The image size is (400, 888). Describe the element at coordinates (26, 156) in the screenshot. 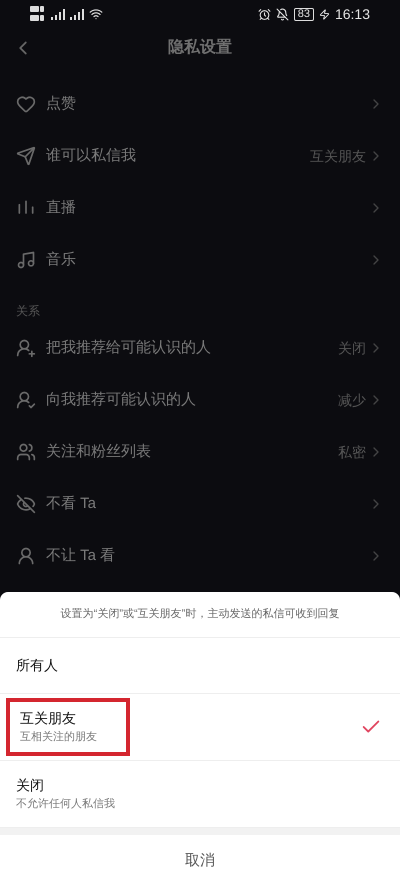

I see `send-icon` at that location.